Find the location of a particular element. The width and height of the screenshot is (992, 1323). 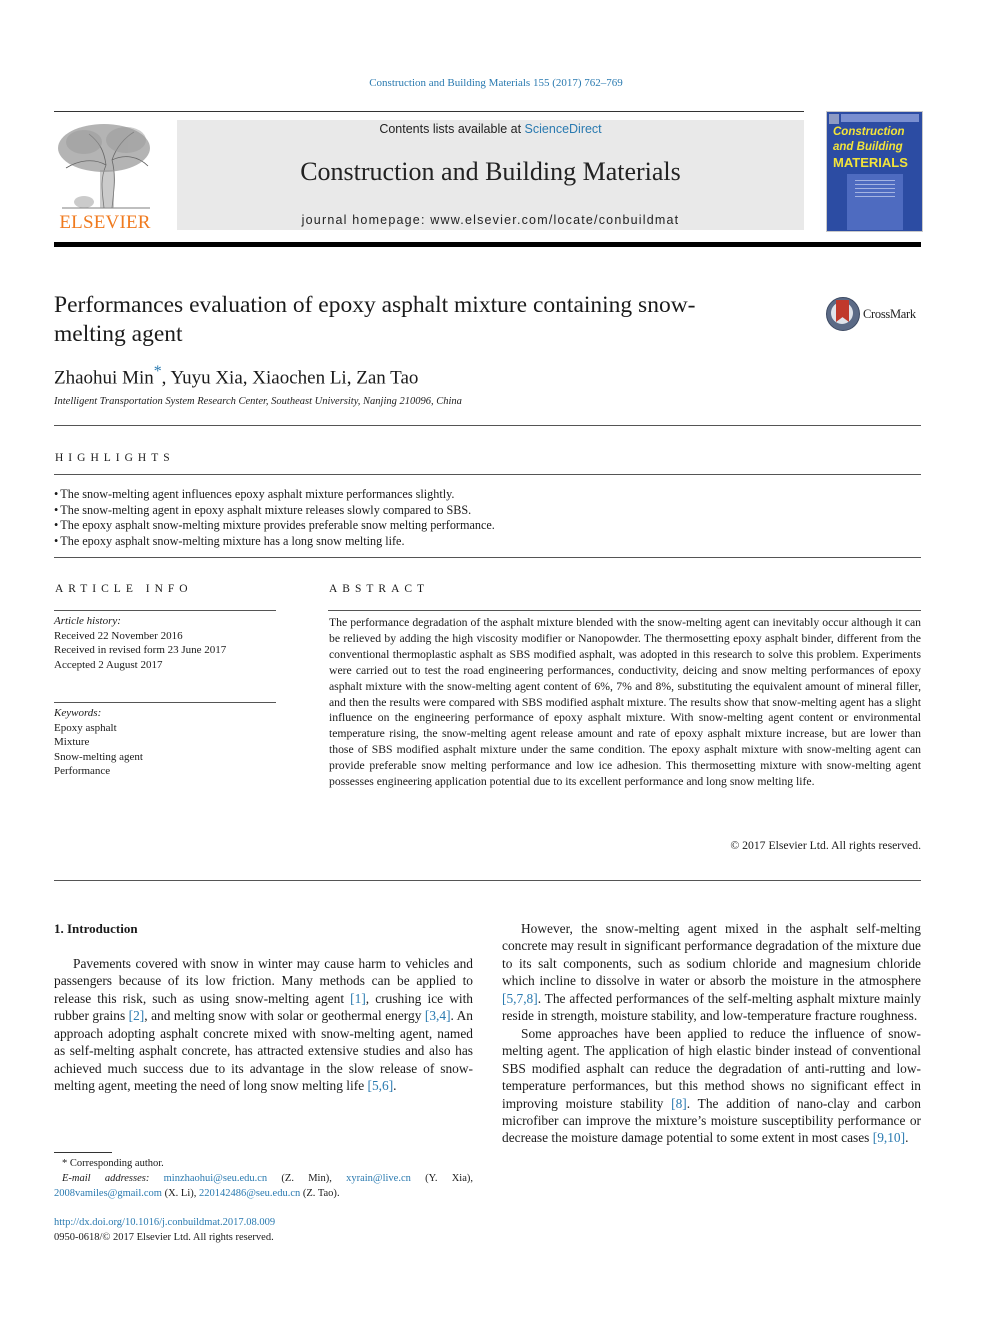

author-name: Yuyu Xia is located at coordinates (206, 377).